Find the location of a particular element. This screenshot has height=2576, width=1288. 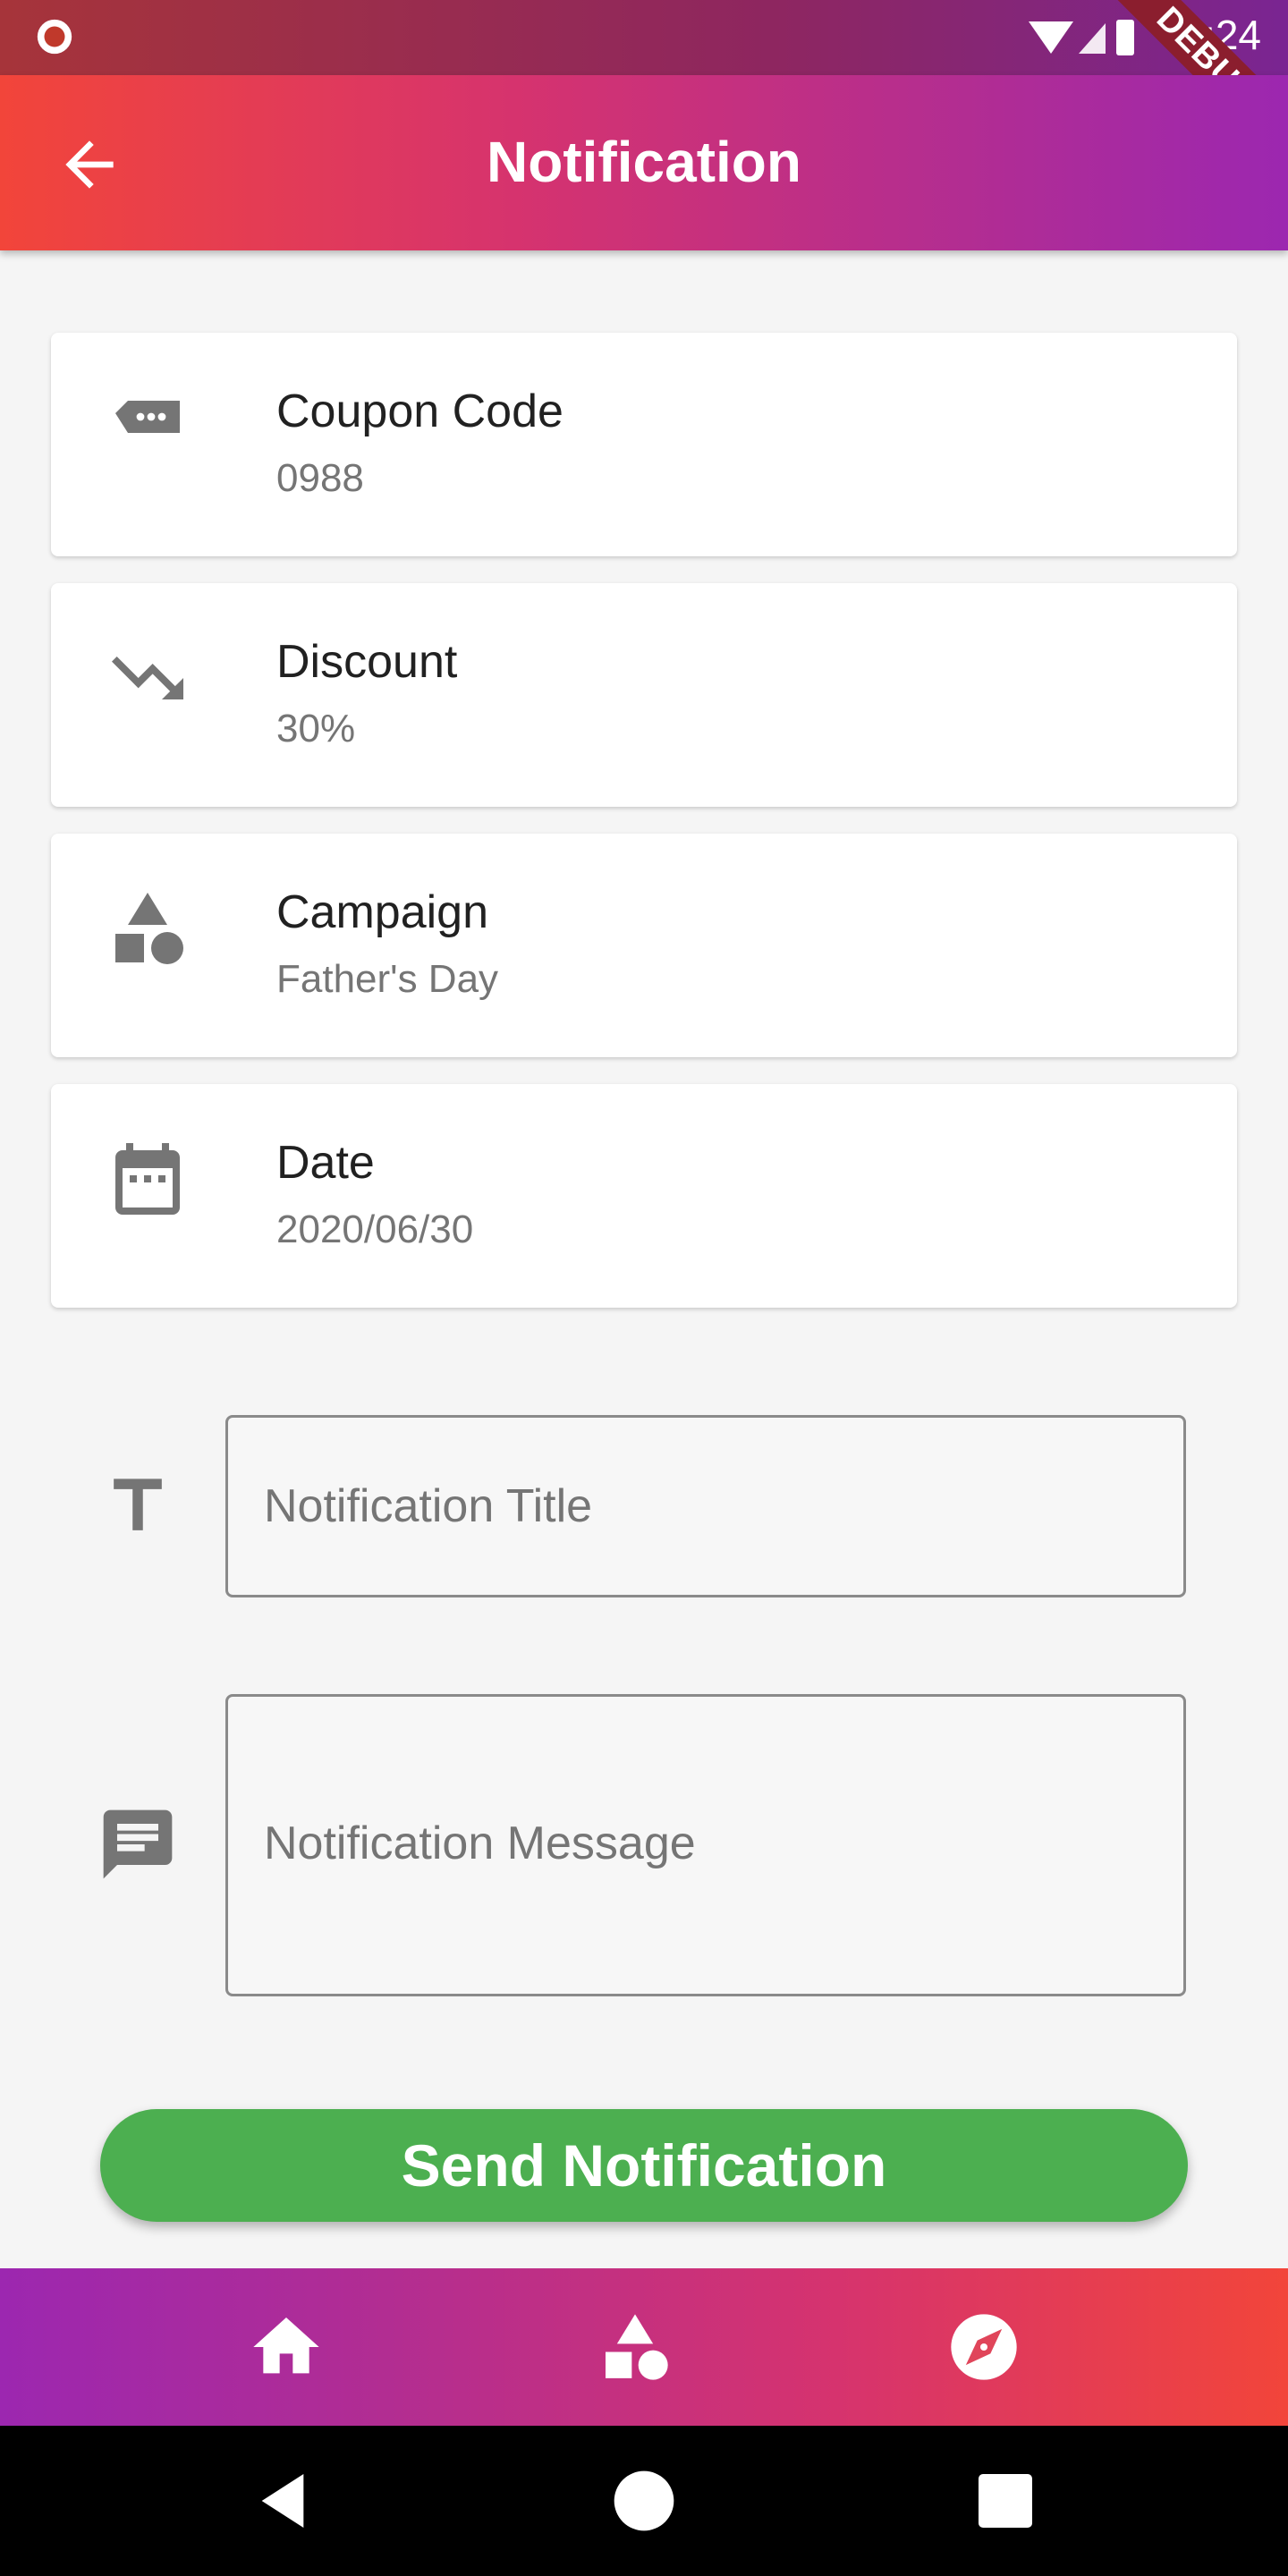

home-circle-icon is located at coordinates (644, 2501).